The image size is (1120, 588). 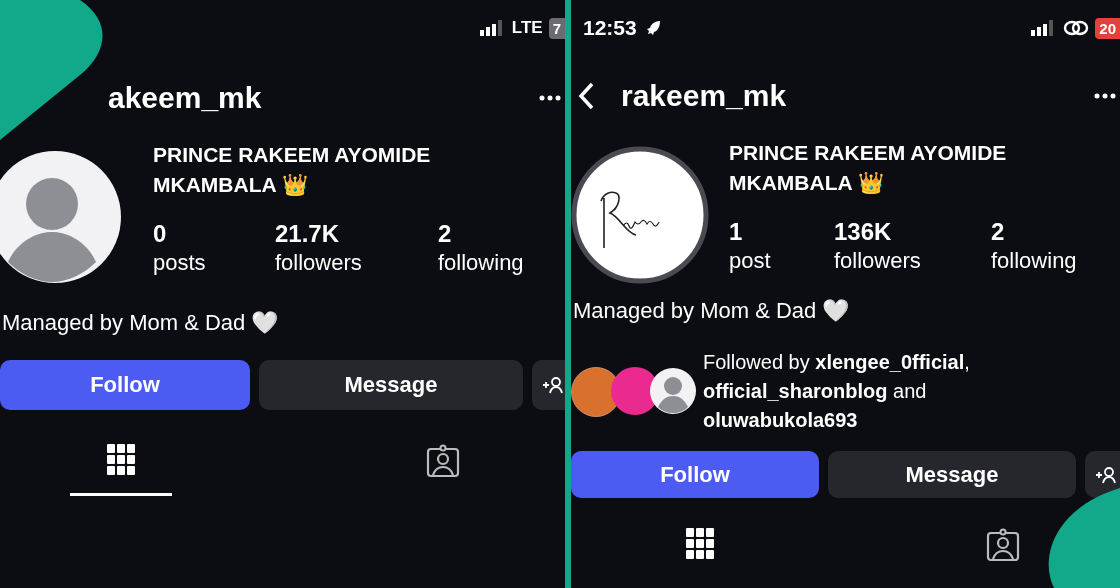 What do you see at coordinates (527, 28) in the screenshot?
I see `network-type: LTE` at bounding box center [527, 28].